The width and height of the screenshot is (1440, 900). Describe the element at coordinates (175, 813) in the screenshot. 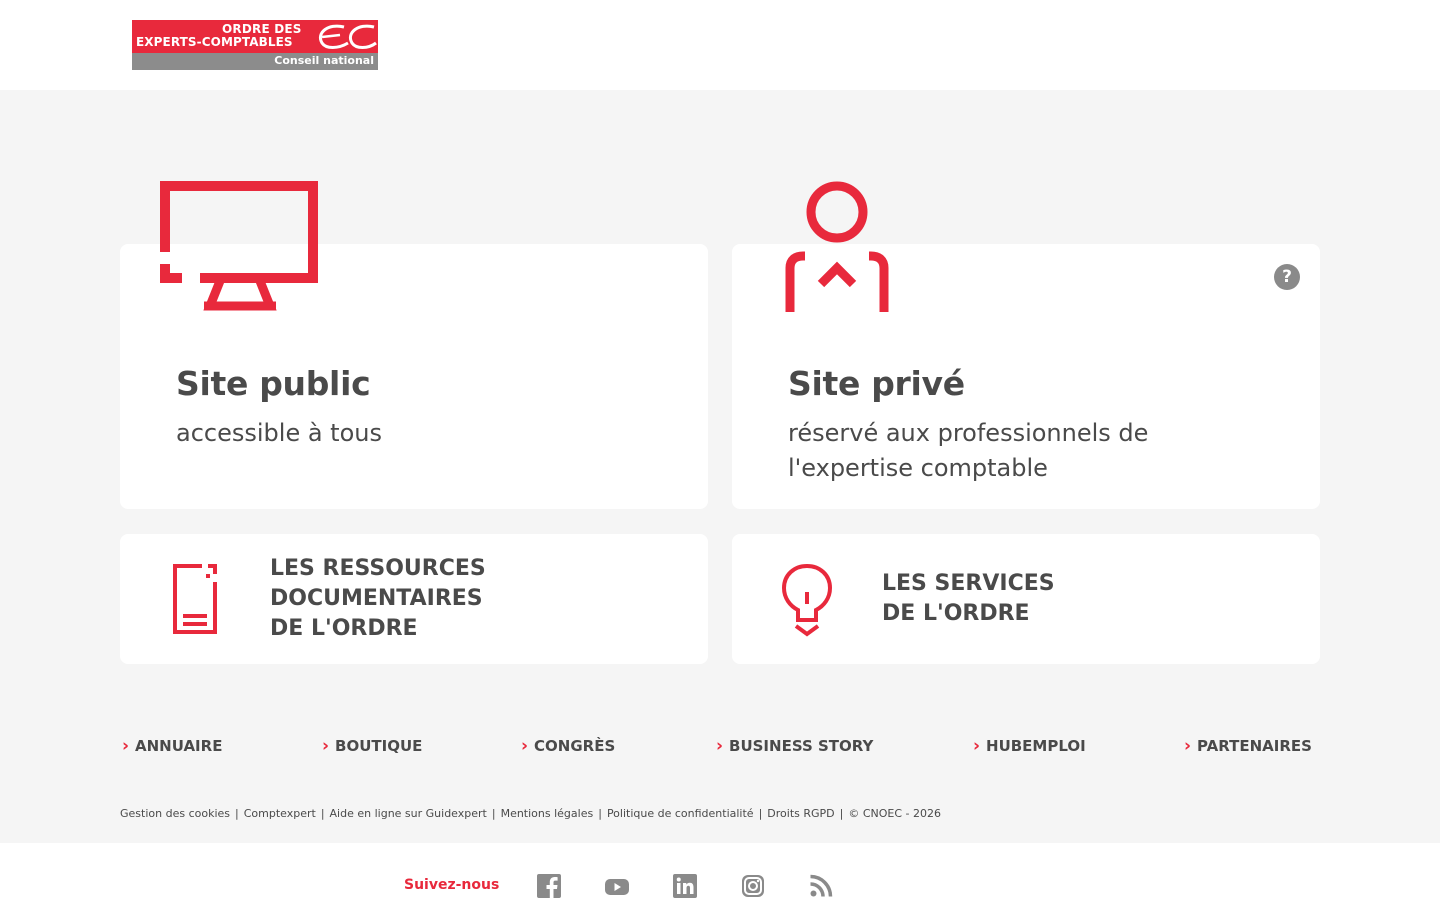

I see `legal-link-cookies: Gestion des cookies` at that location.